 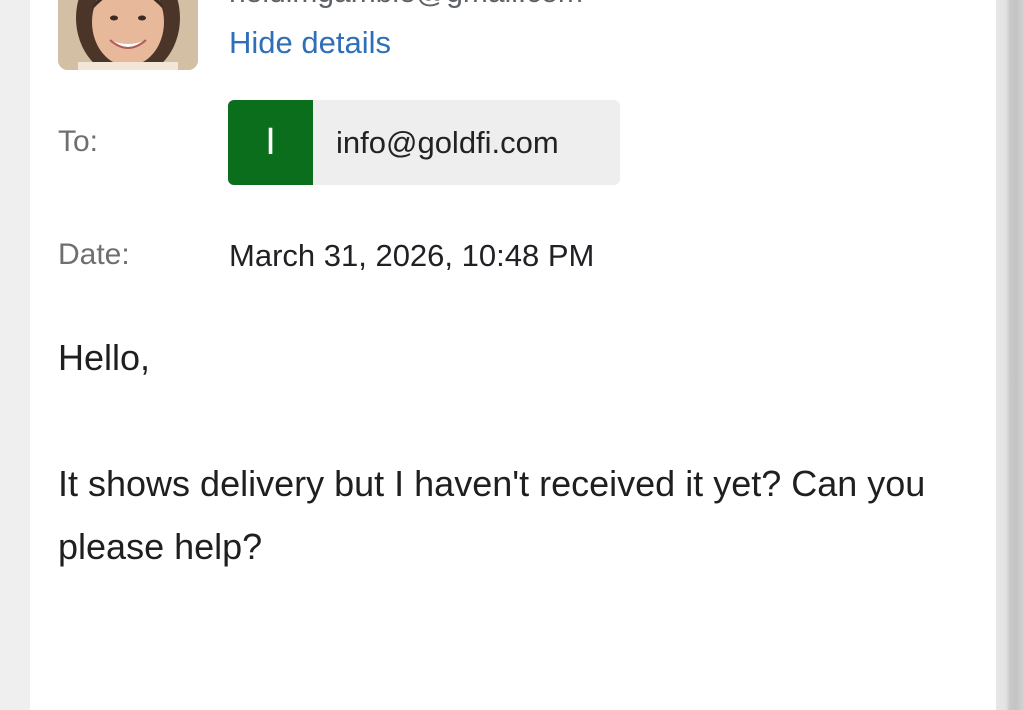 I want to click on sender-email: heidimgamble@gmail.com, so click(x=406, y=4).